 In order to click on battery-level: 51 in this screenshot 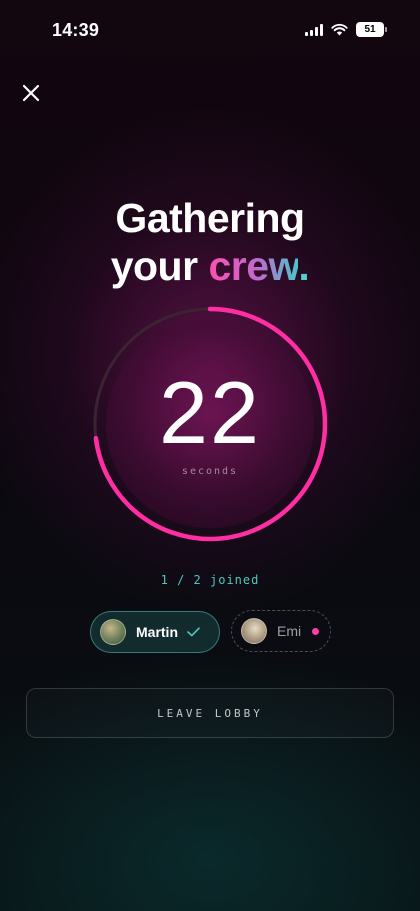, I will do `click(370, 29)`.